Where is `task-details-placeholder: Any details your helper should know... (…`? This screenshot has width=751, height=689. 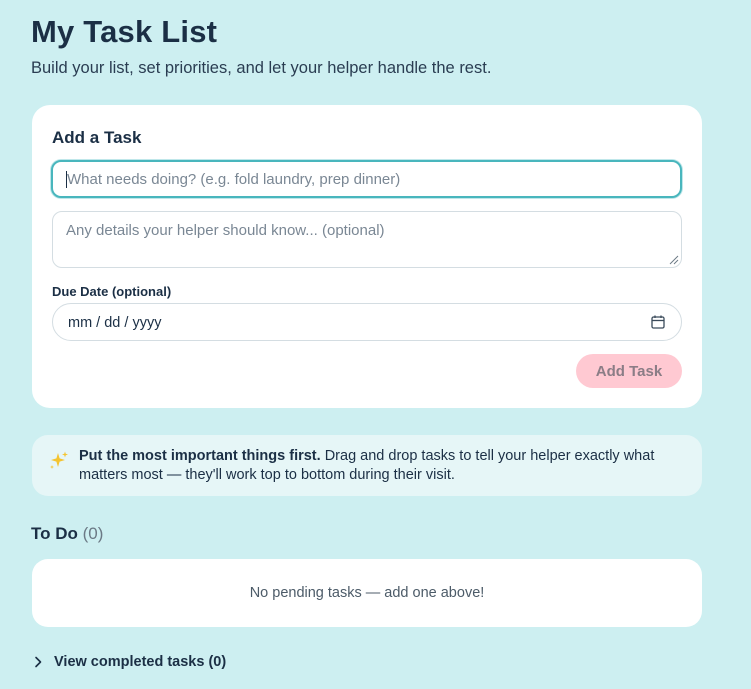
task-details-placeholder: Any details your helper should know... (… is located at coordinates (225, 230).